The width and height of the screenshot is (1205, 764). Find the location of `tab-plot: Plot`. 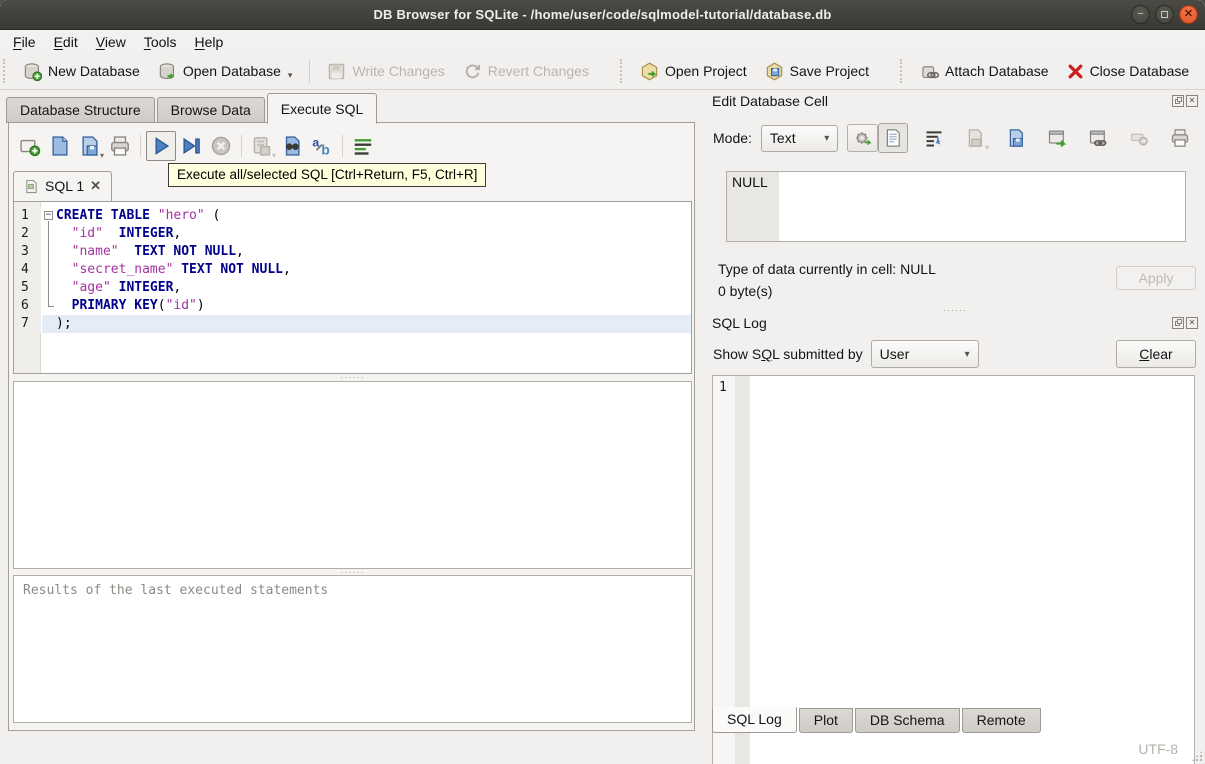

tab-plot: Plot is located at coordinates (825, 720).